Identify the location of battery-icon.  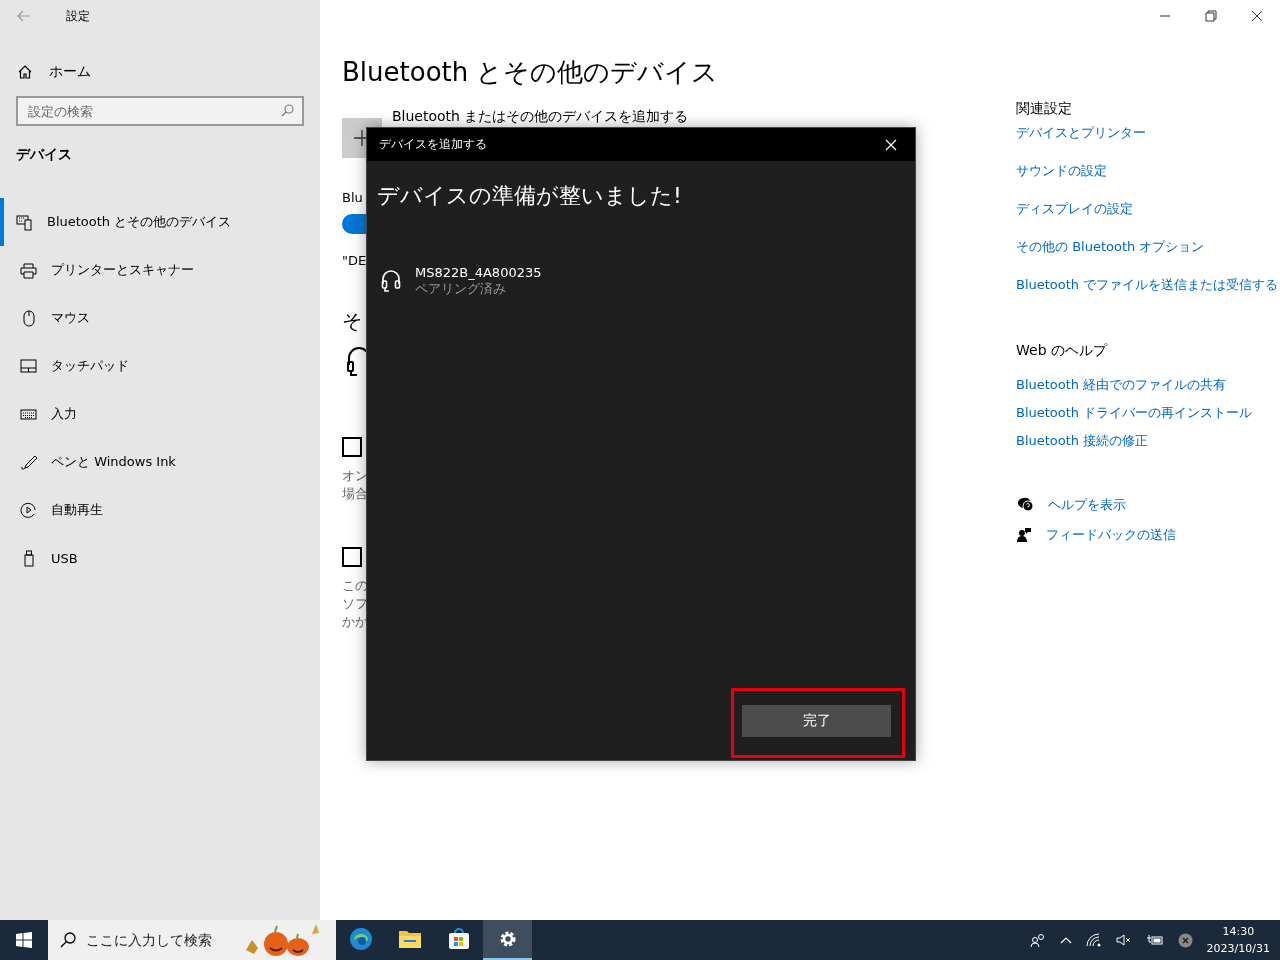
(1154, 940).